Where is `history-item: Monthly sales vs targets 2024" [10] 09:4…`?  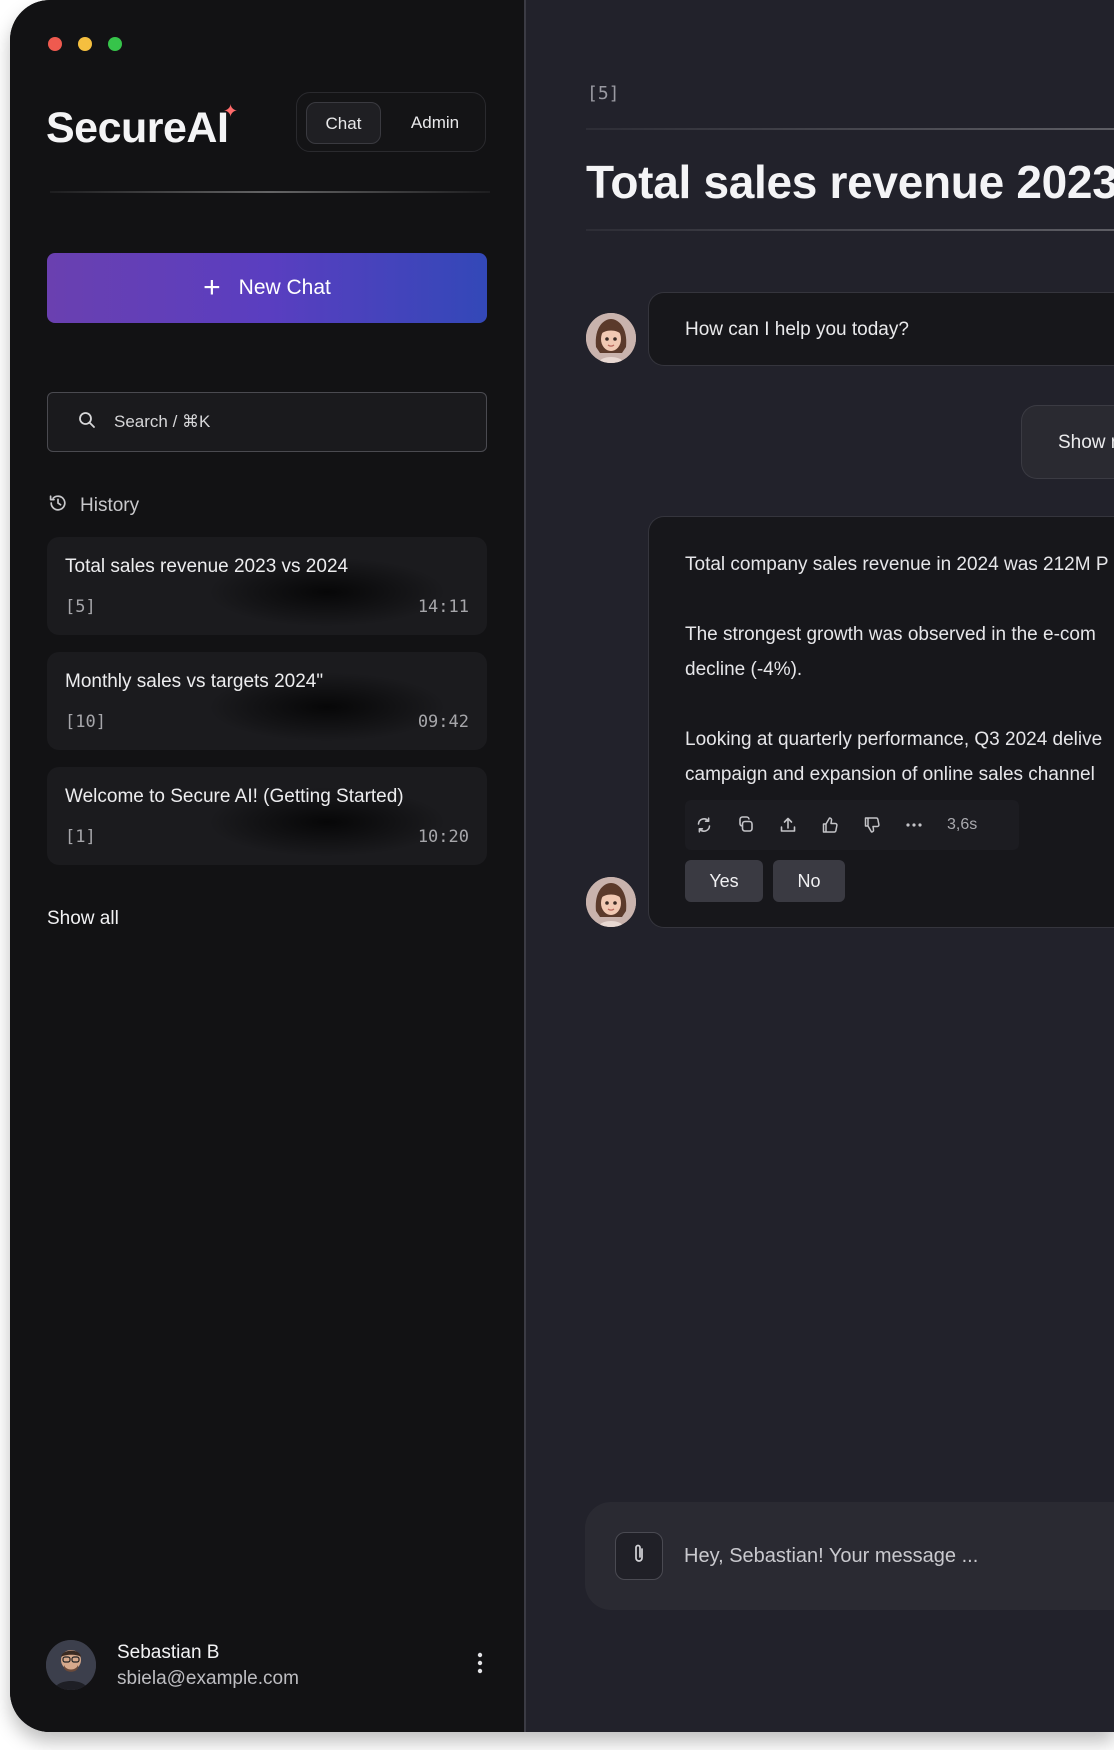
history-item: Monthly sales vs targets 2024" [10] 09:4… is located at coordinates (267, 701).